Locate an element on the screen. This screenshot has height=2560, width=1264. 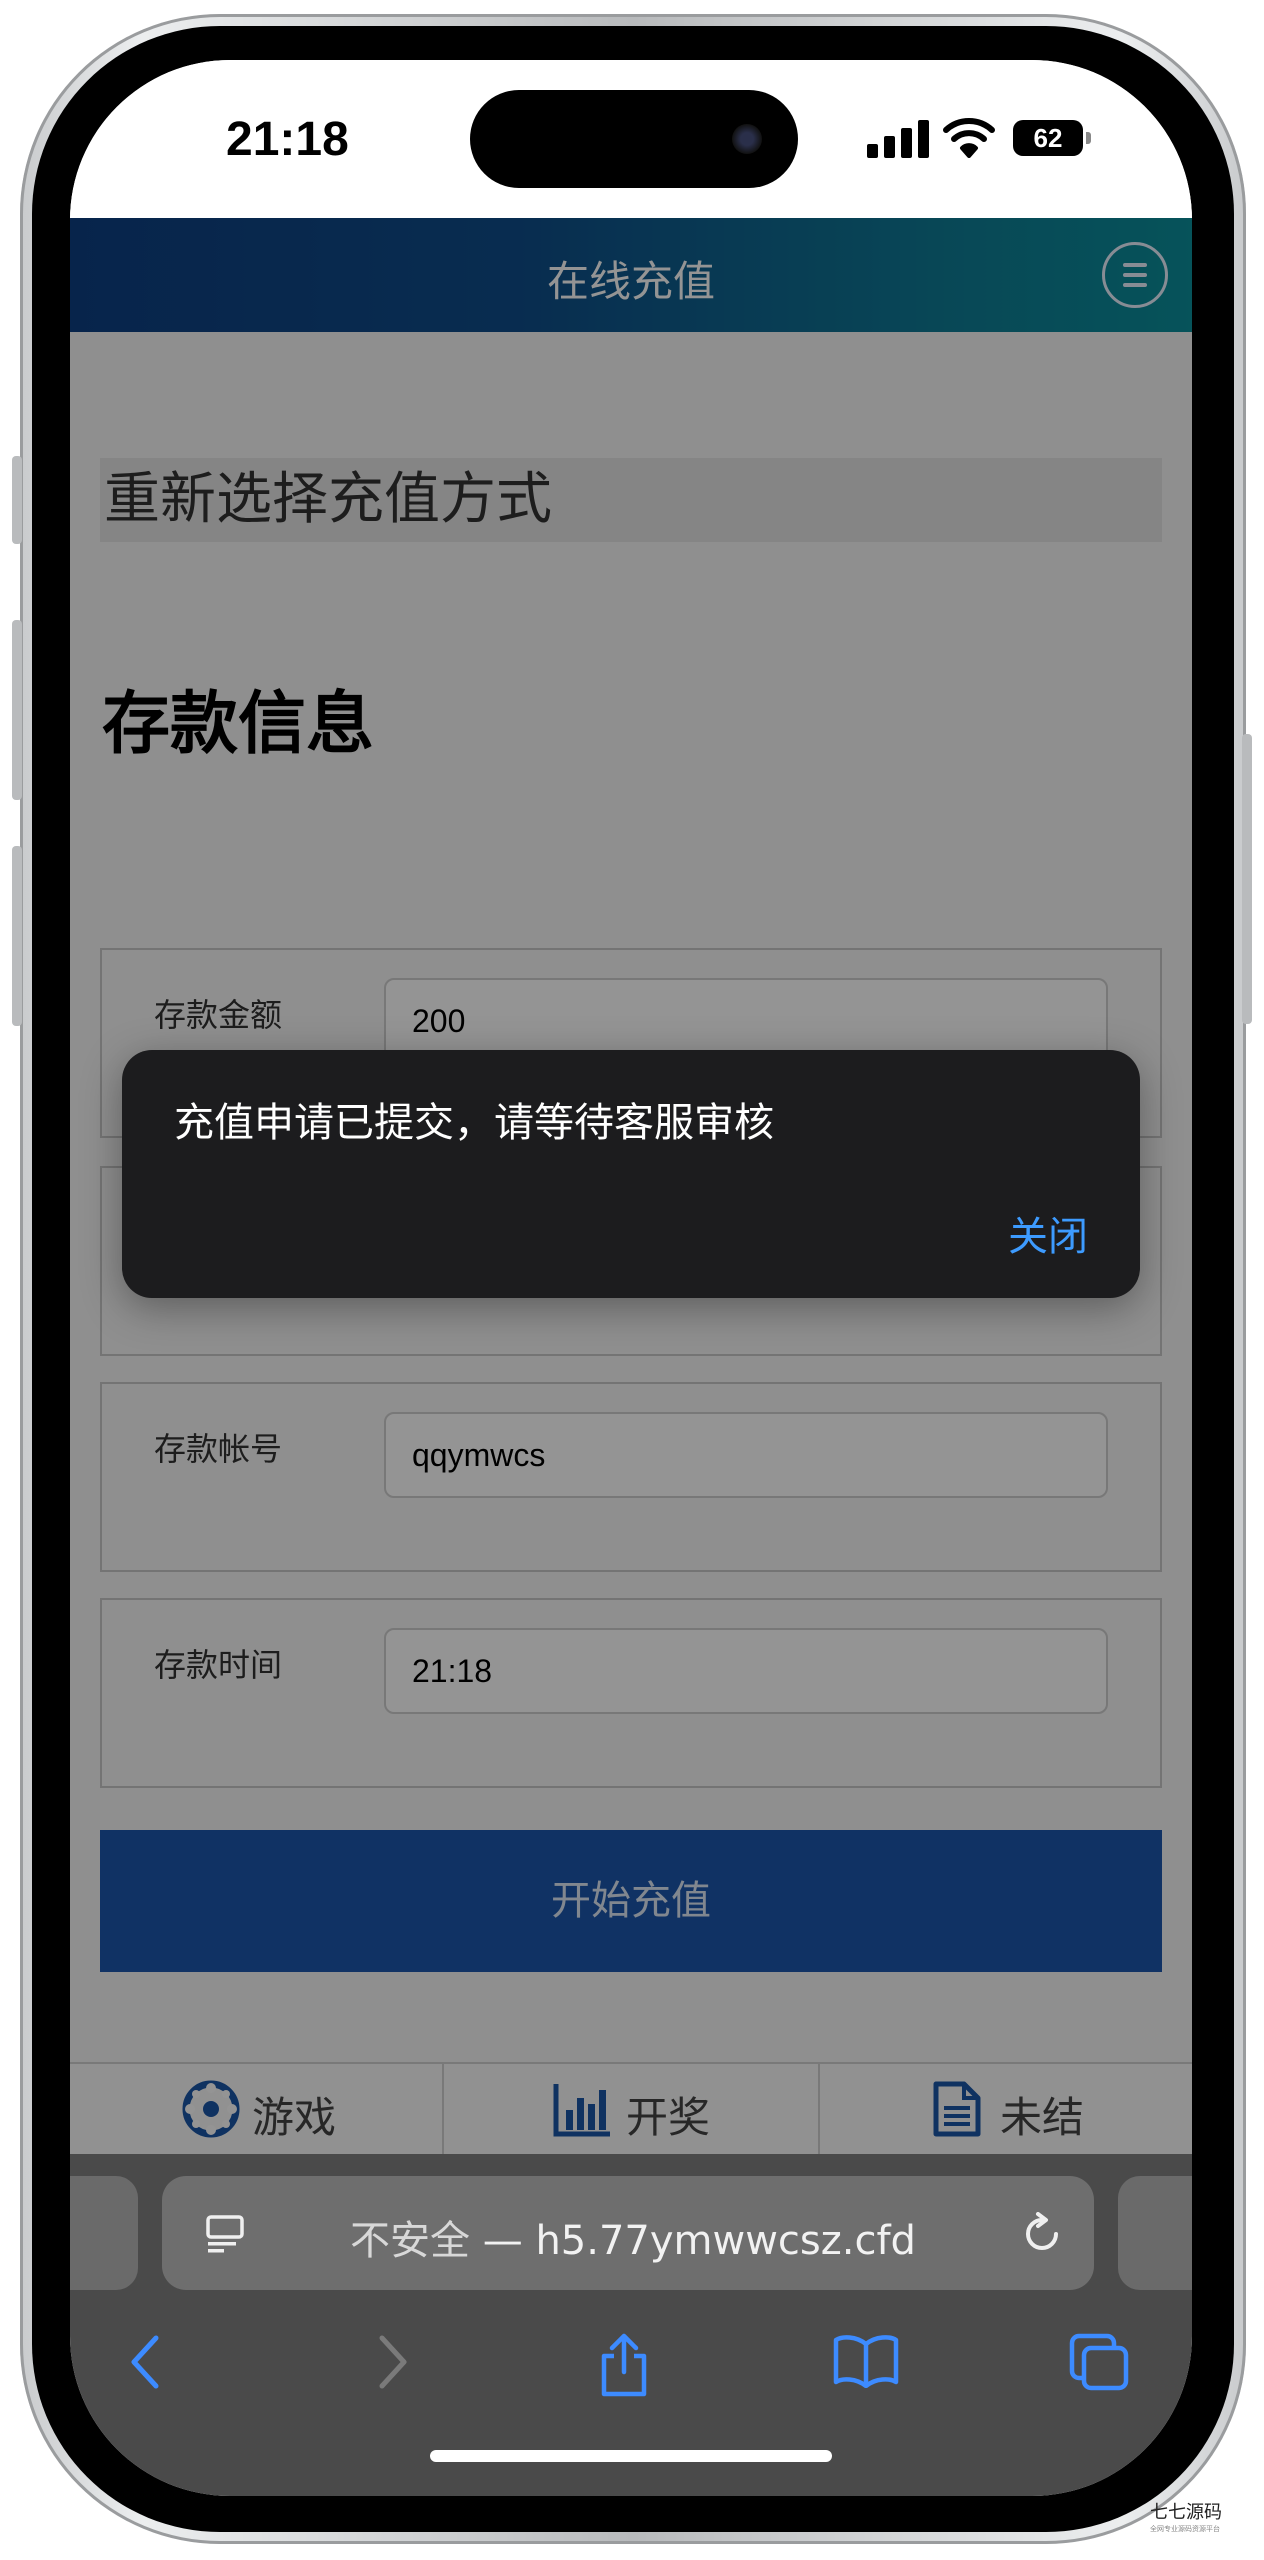
address-bar: 不安全 — h5.77ymwwcsz.cfd is located at coordinates (628, 2233).